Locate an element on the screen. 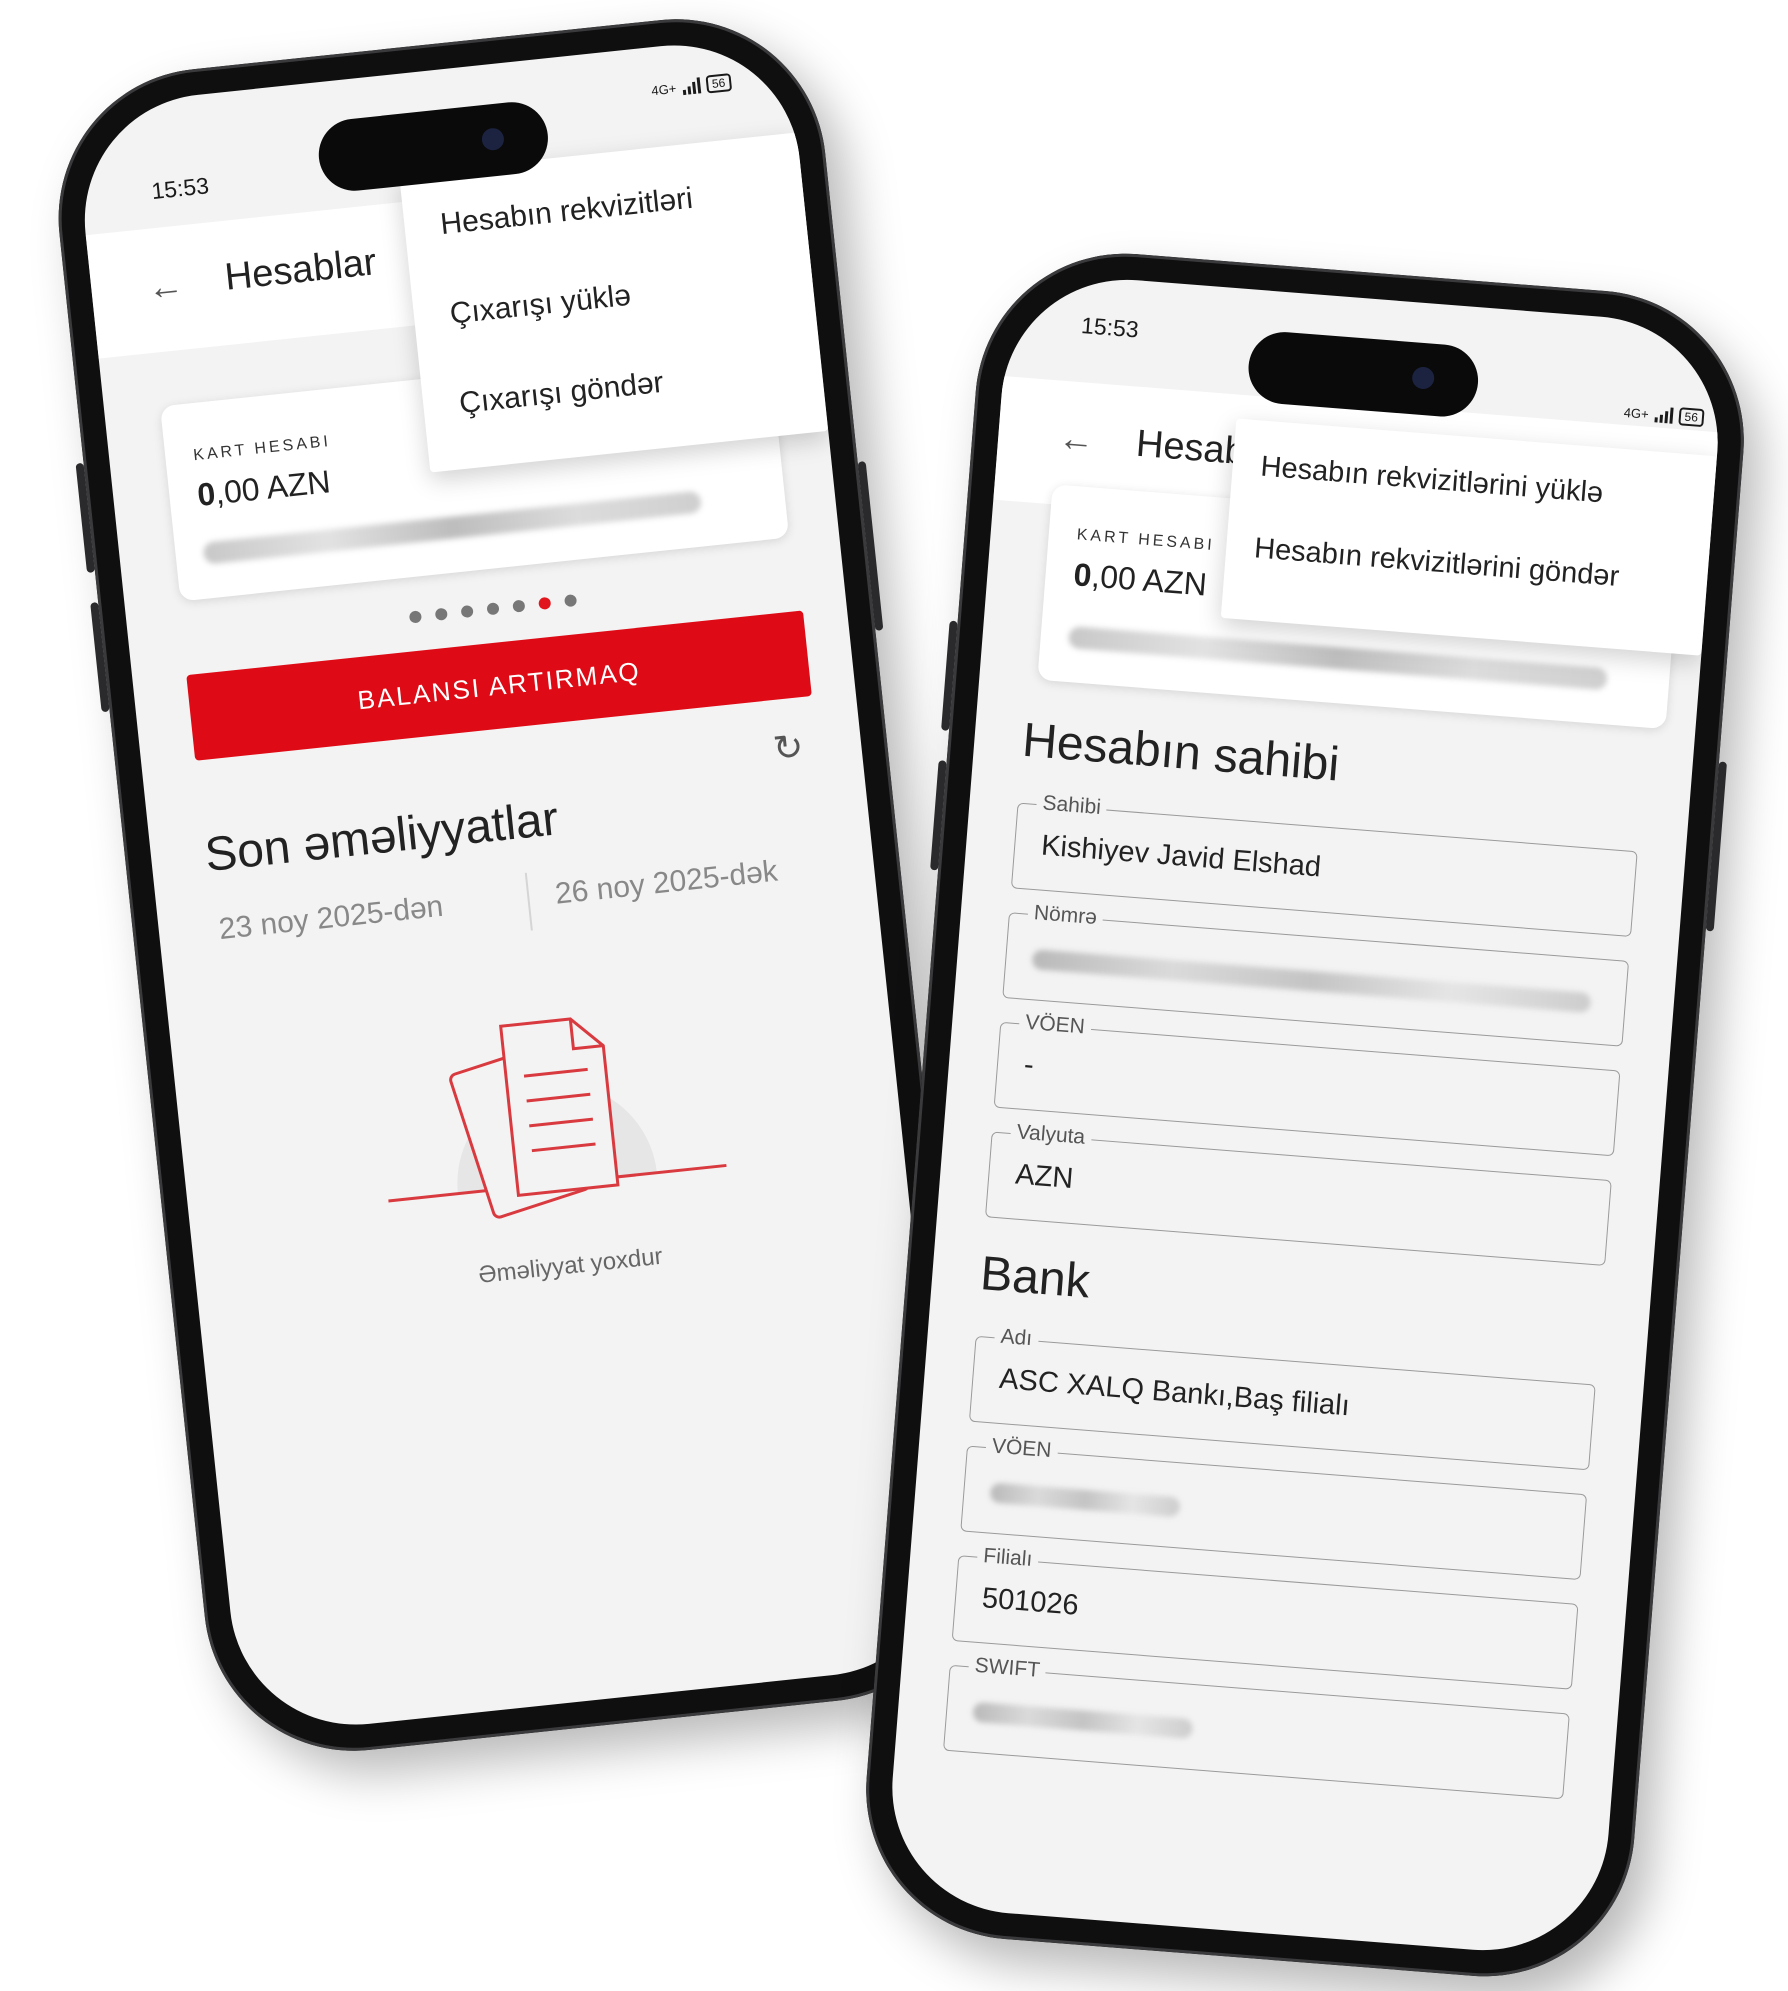  pager-dot-active is located at coordinates (545, 603).